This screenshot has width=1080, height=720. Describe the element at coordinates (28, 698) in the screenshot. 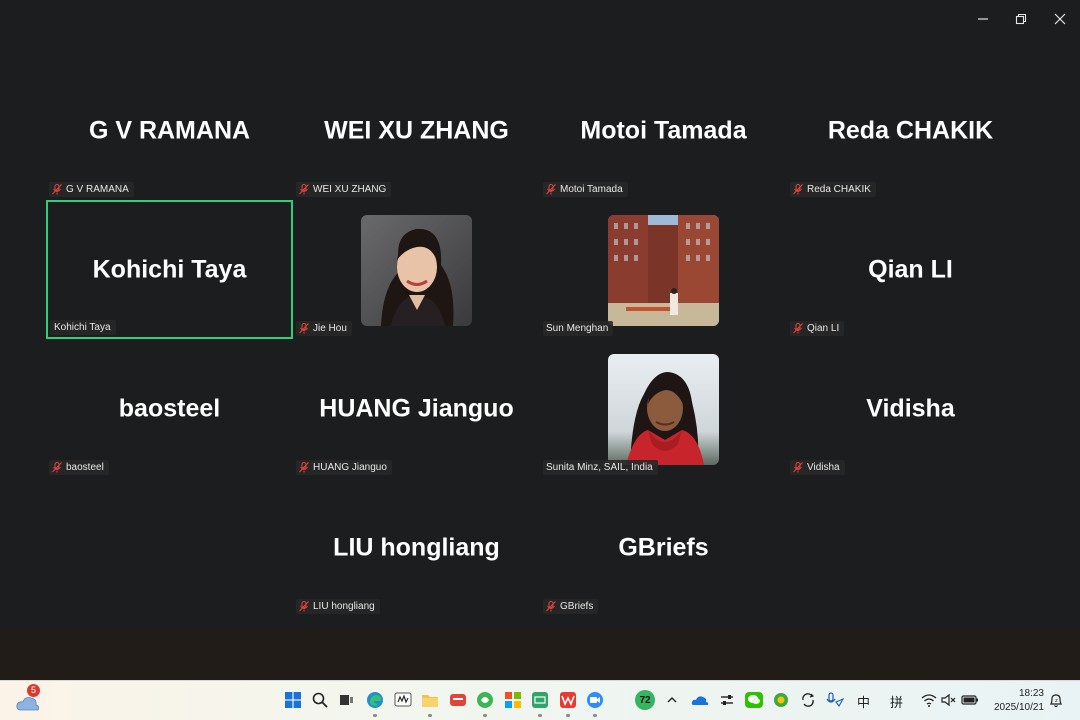

I see `weather-widget: 5` at that location.